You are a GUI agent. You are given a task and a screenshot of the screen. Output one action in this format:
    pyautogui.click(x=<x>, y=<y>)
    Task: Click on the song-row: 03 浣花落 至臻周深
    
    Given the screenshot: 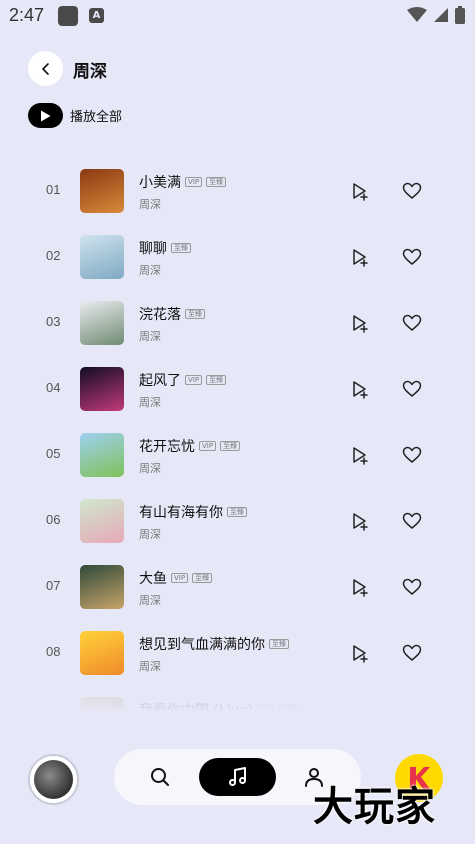 What is the action you would take?
    pyautogui.click(x=237, y=323)
    